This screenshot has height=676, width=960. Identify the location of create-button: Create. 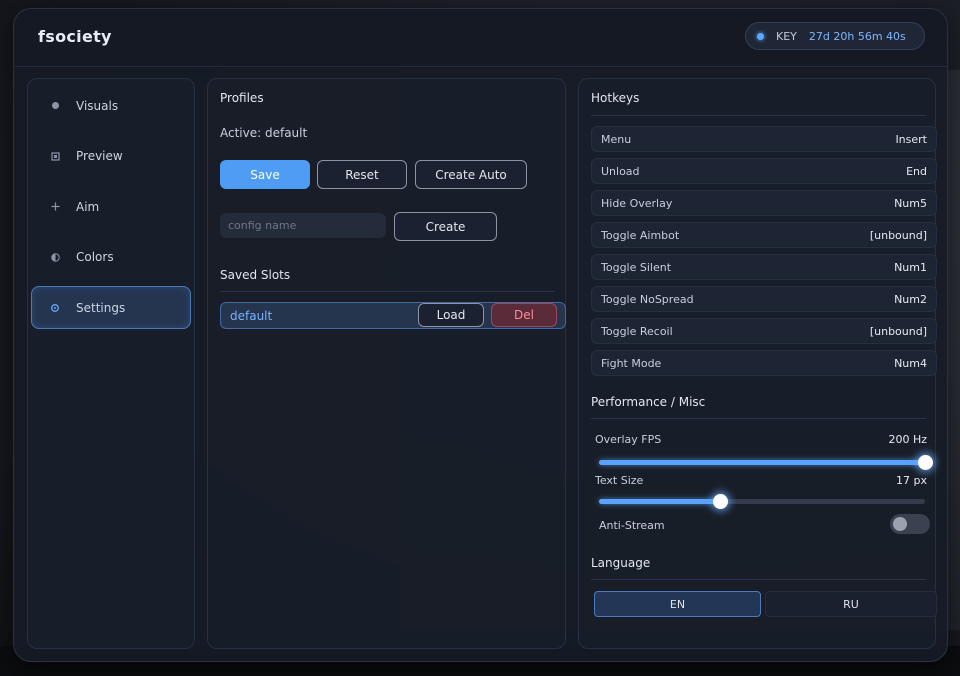
(445, 226).